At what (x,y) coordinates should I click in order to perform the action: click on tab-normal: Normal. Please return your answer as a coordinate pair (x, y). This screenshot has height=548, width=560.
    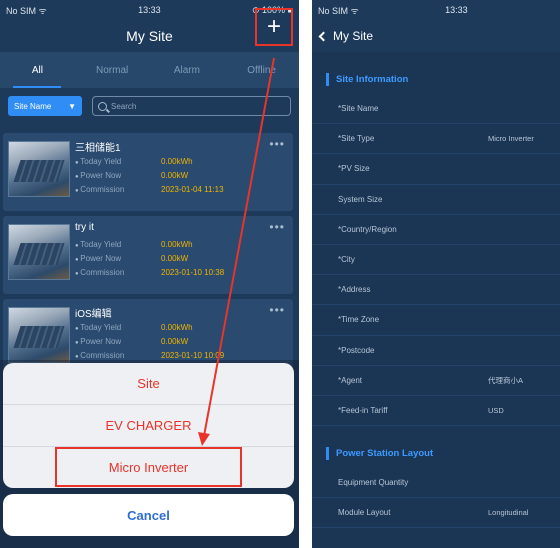
    Looking at the image, I should click on (112, 70).